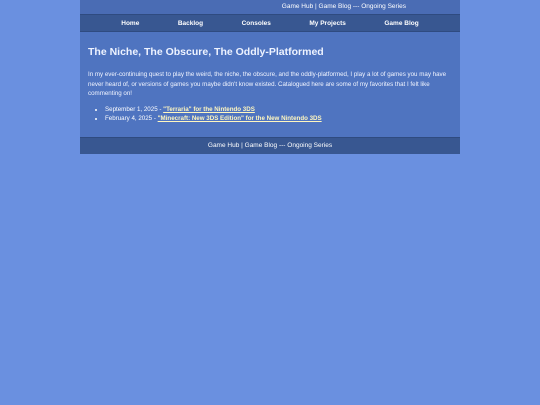  Describe the element at coordinates (209, 109) in the screenshot. I see `entry-link-terraria: "Terraria" for the Nintendo 3DS` at that location.